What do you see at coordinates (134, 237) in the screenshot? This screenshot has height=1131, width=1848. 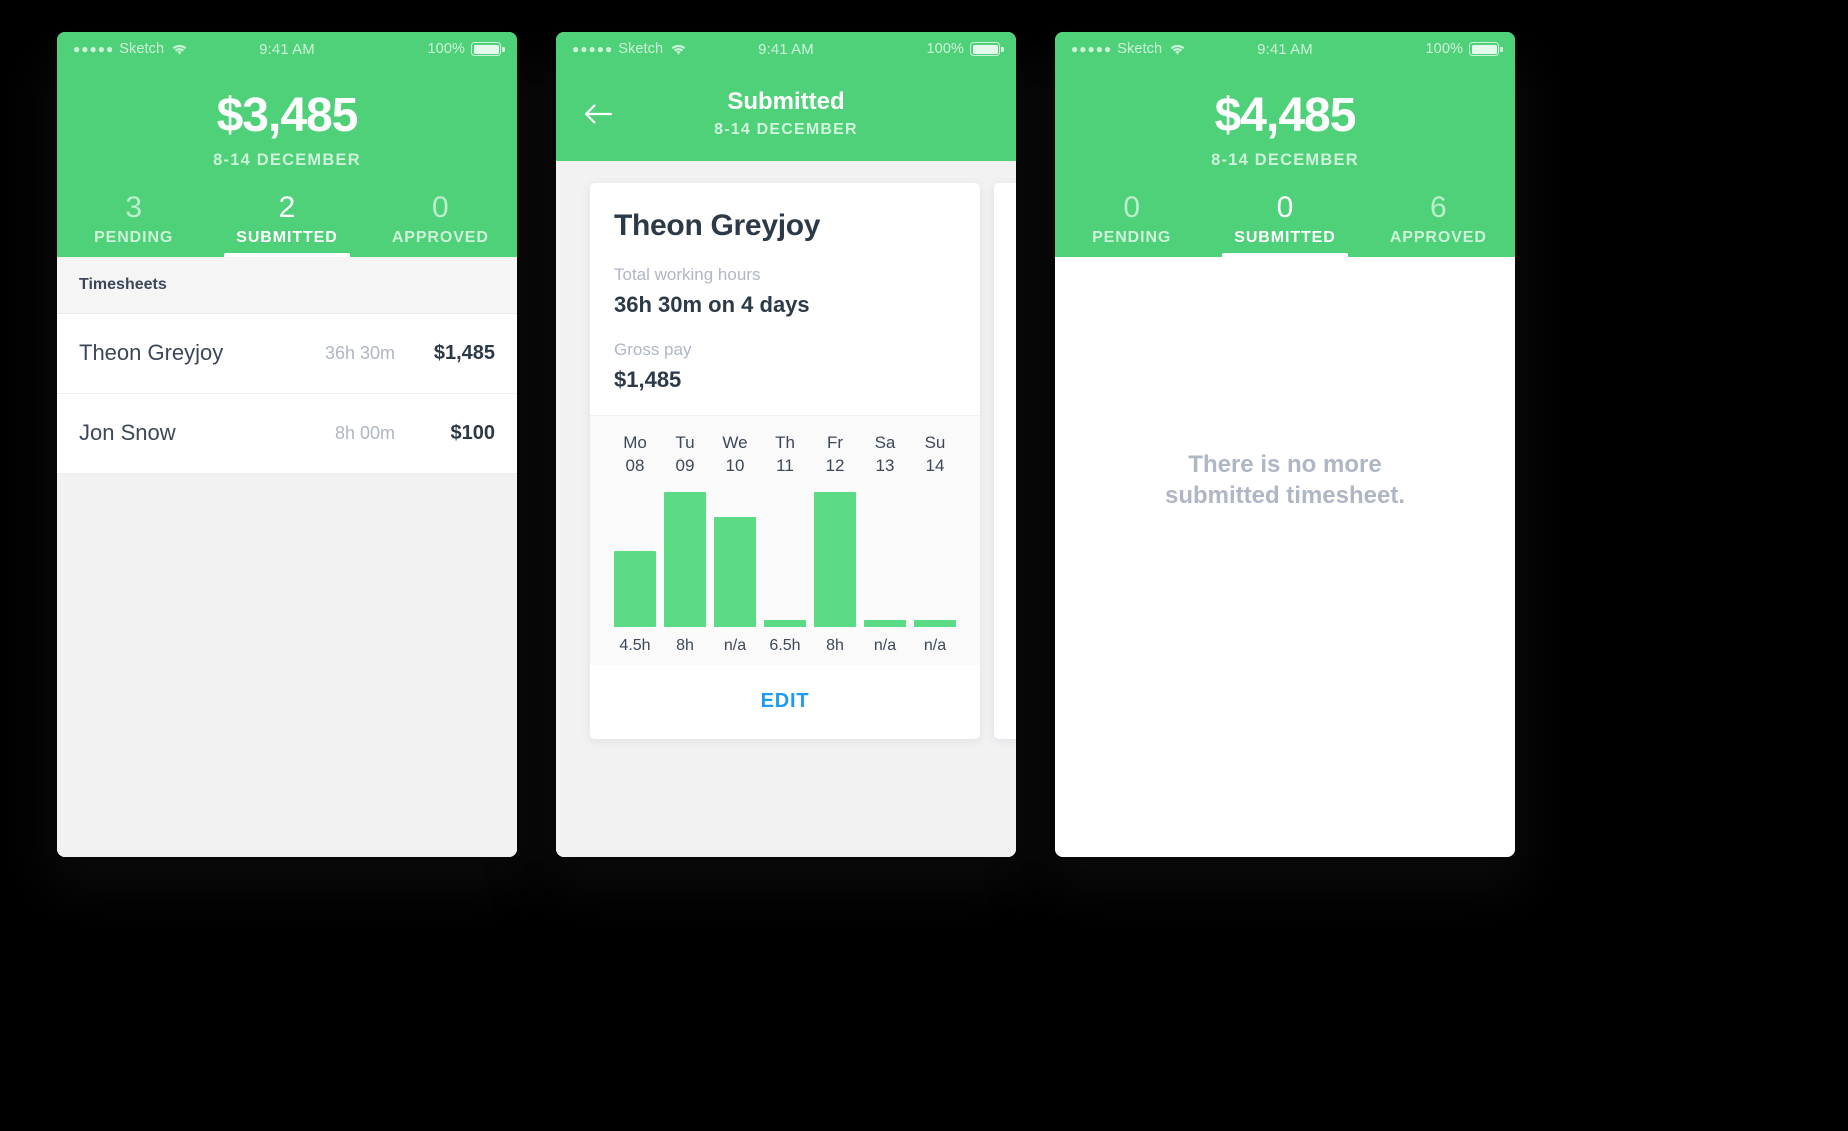 I see `tab-pending-label: PENDING` at bounding box center [134, 237].